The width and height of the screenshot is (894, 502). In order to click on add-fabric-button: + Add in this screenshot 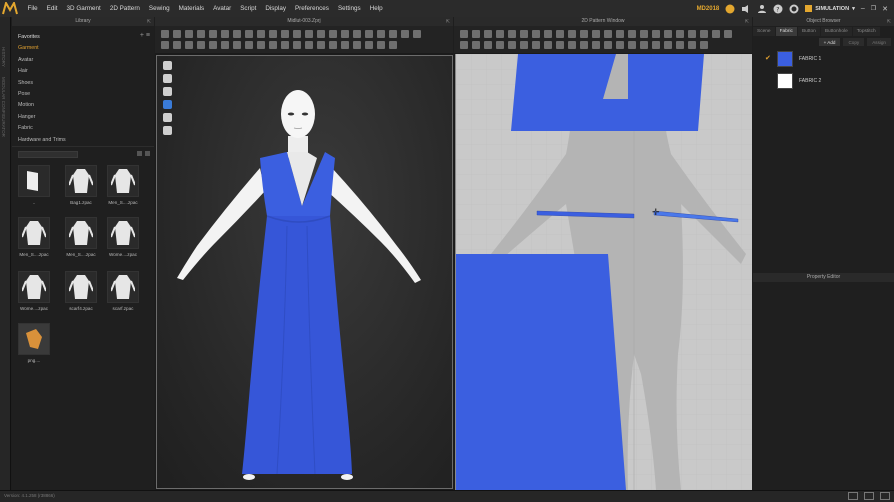, I will do `click(829, 42)`.